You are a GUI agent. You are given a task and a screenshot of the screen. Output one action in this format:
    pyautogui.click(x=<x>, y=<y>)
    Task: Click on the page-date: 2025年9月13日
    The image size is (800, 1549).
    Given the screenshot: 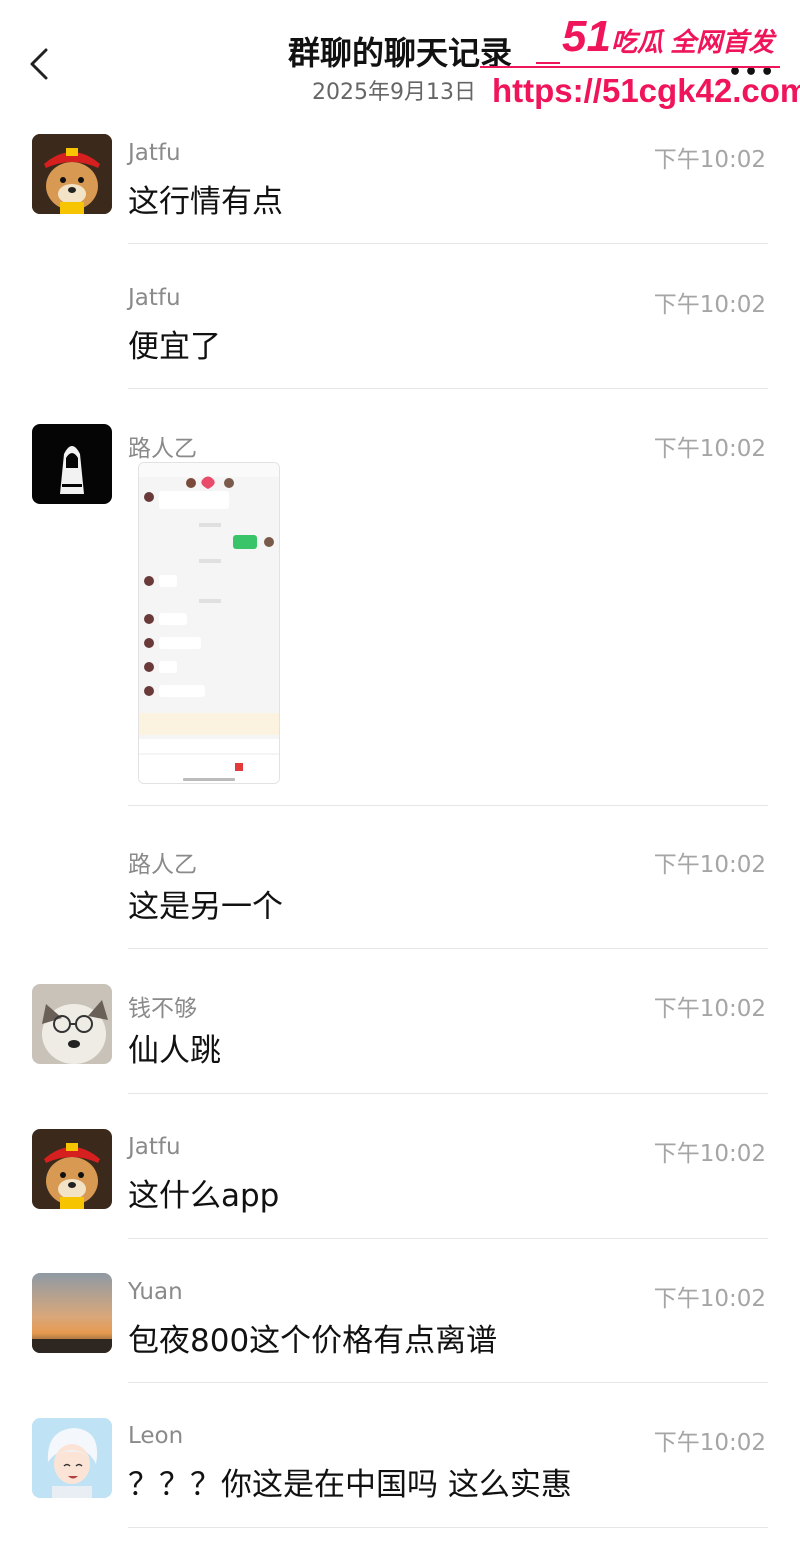 What is the action you would take?
    pyautogui.click(x=394, y=92)
    